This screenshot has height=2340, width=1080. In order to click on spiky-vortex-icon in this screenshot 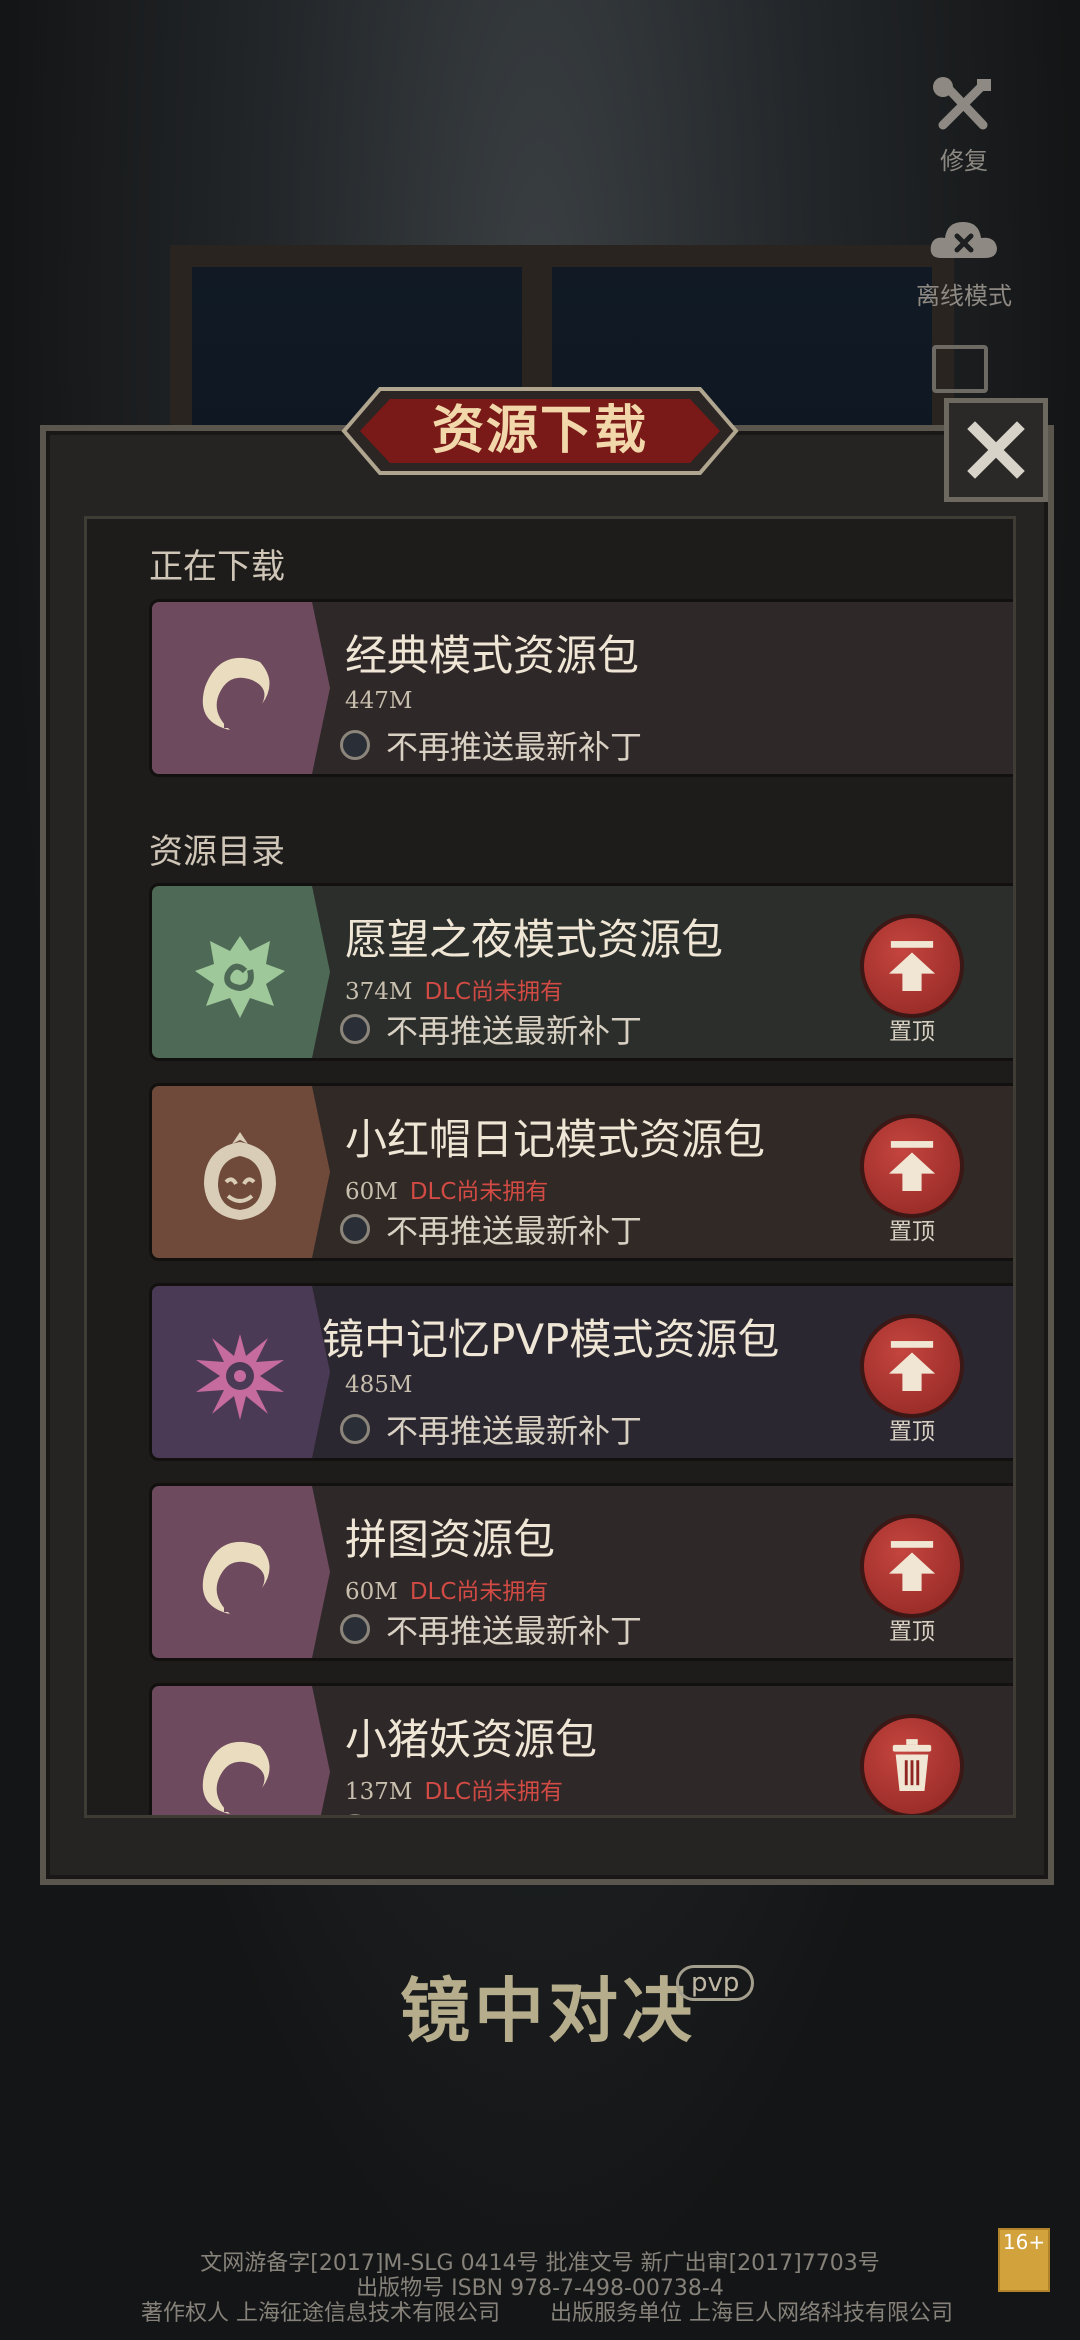, I will do `click(240, 1377)`.